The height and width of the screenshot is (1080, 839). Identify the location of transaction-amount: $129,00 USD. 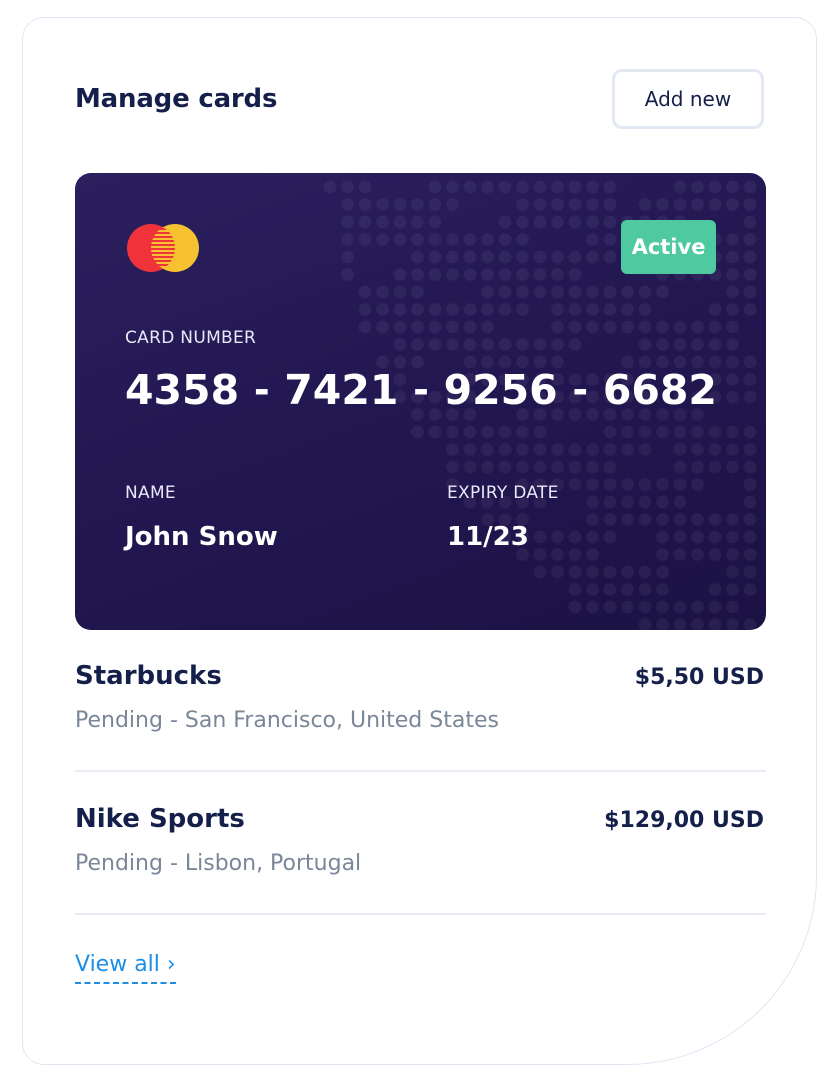
(684, 820).